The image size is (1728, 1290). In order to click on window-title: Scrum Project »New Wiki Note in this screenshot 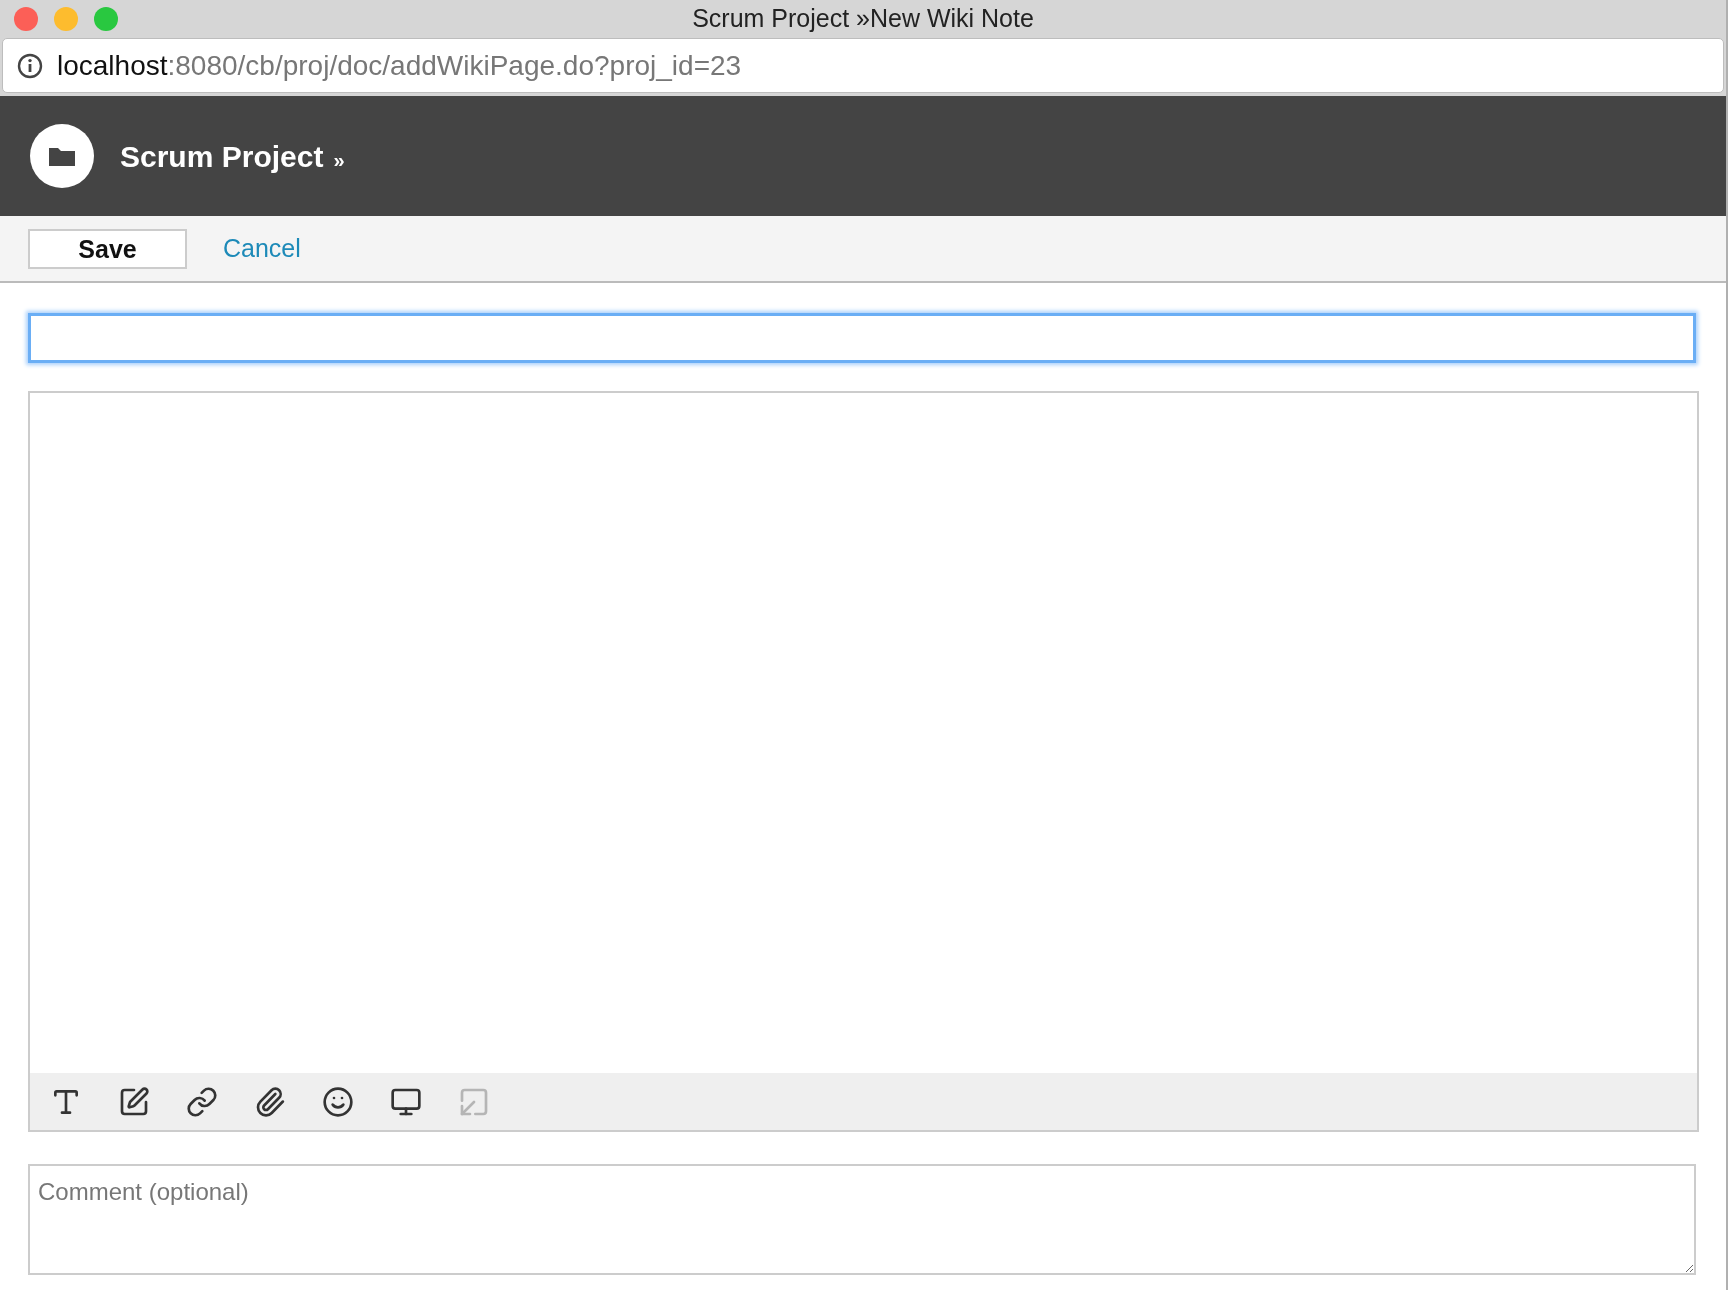, I will do `click(863, 19)`.